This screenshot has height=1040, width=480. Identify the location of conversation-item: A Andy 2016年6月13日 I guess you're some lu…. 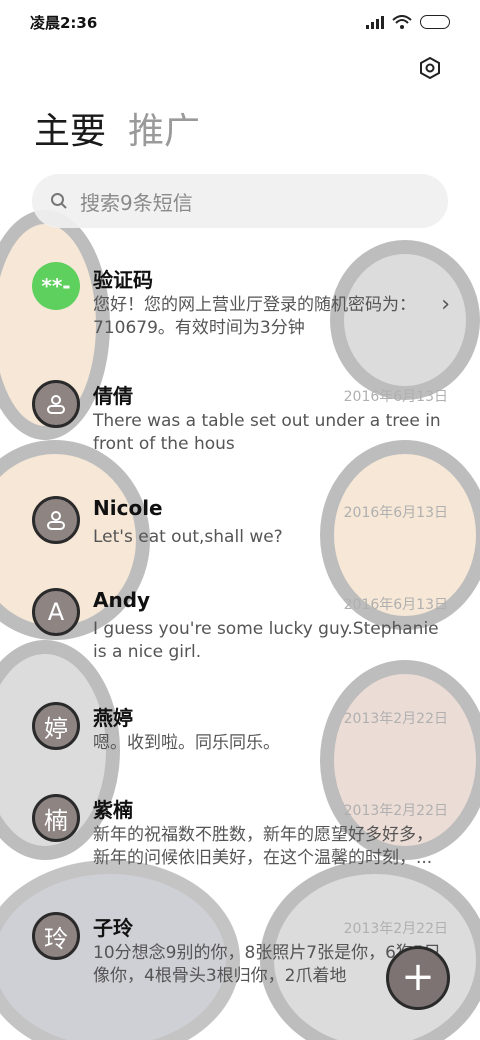
(240, 632).